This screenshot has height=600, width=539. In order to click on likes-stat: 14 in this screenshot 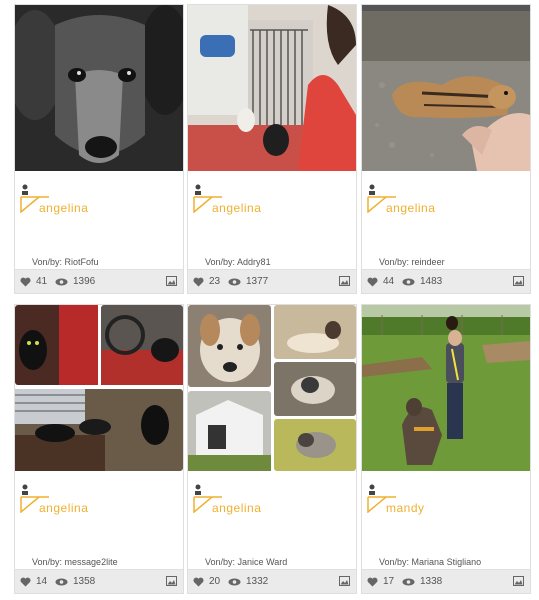, I will do `click(33, 581)`.